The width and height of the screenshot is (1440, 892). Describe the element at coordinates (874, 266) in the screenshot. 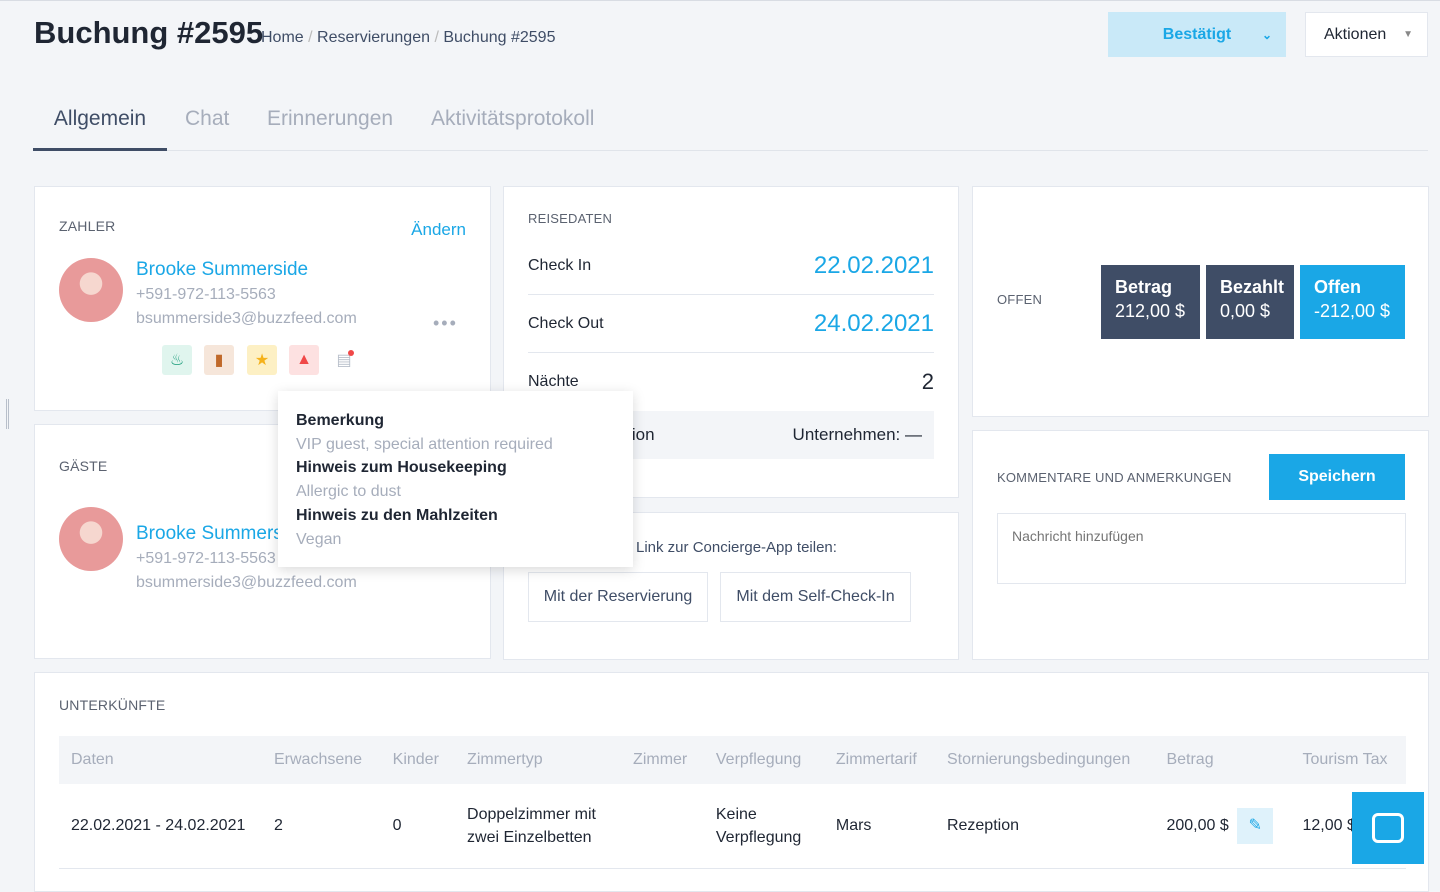

I see `checkin-date: 22.02.2021` at that location.